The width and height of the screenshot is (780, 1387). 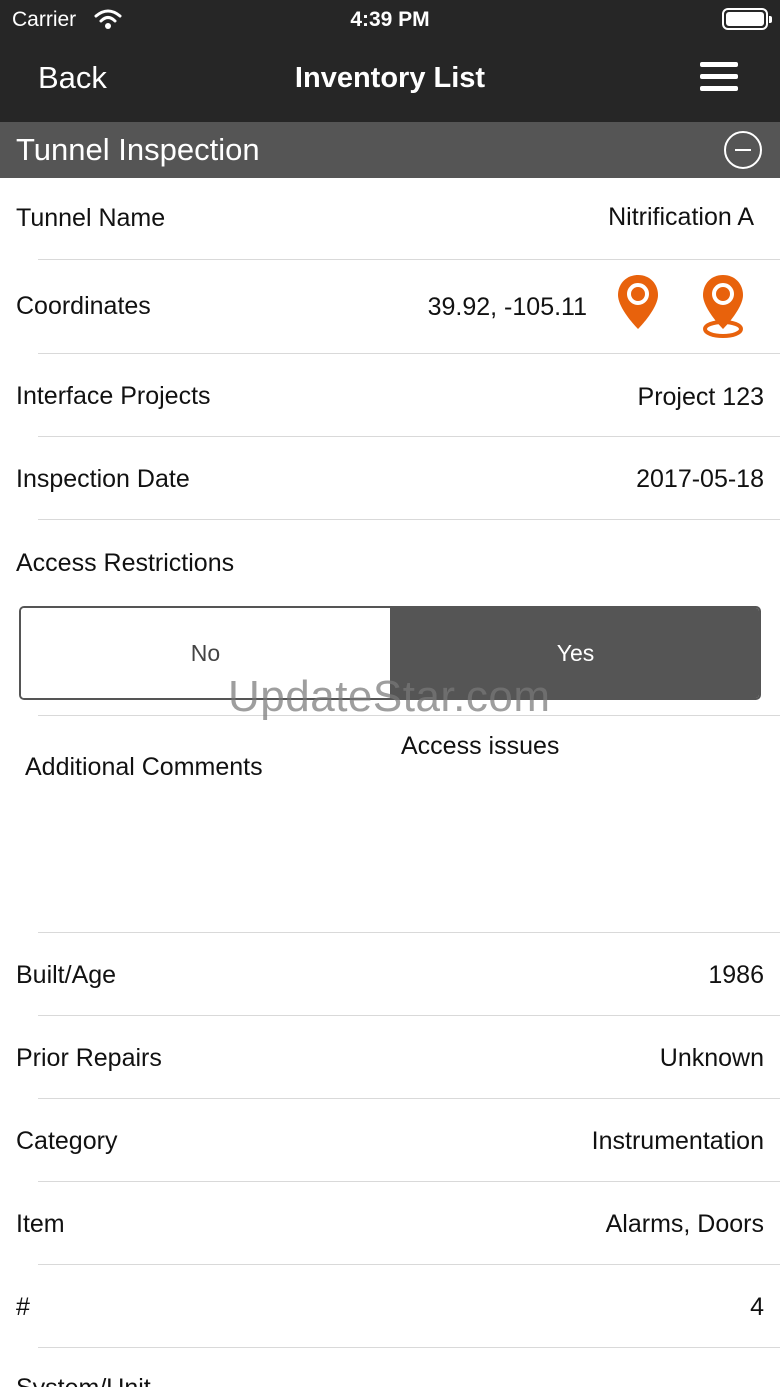 I want to click on item-label: Item, so click(x=40, y=1224).